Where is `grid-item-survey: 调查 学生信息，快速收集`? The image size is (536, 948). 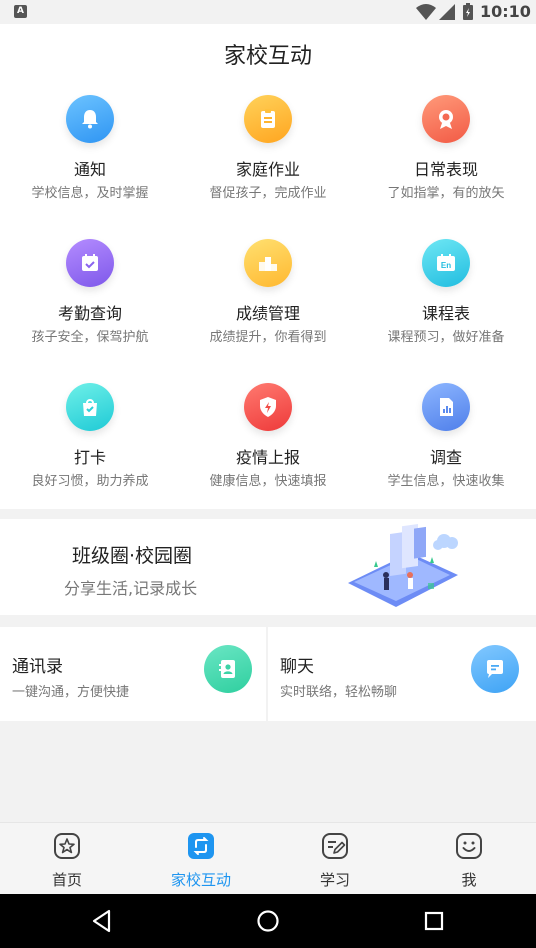 grid-item-survey: 调查 学生信息，快速收集 is located at coordinates (446, 437).